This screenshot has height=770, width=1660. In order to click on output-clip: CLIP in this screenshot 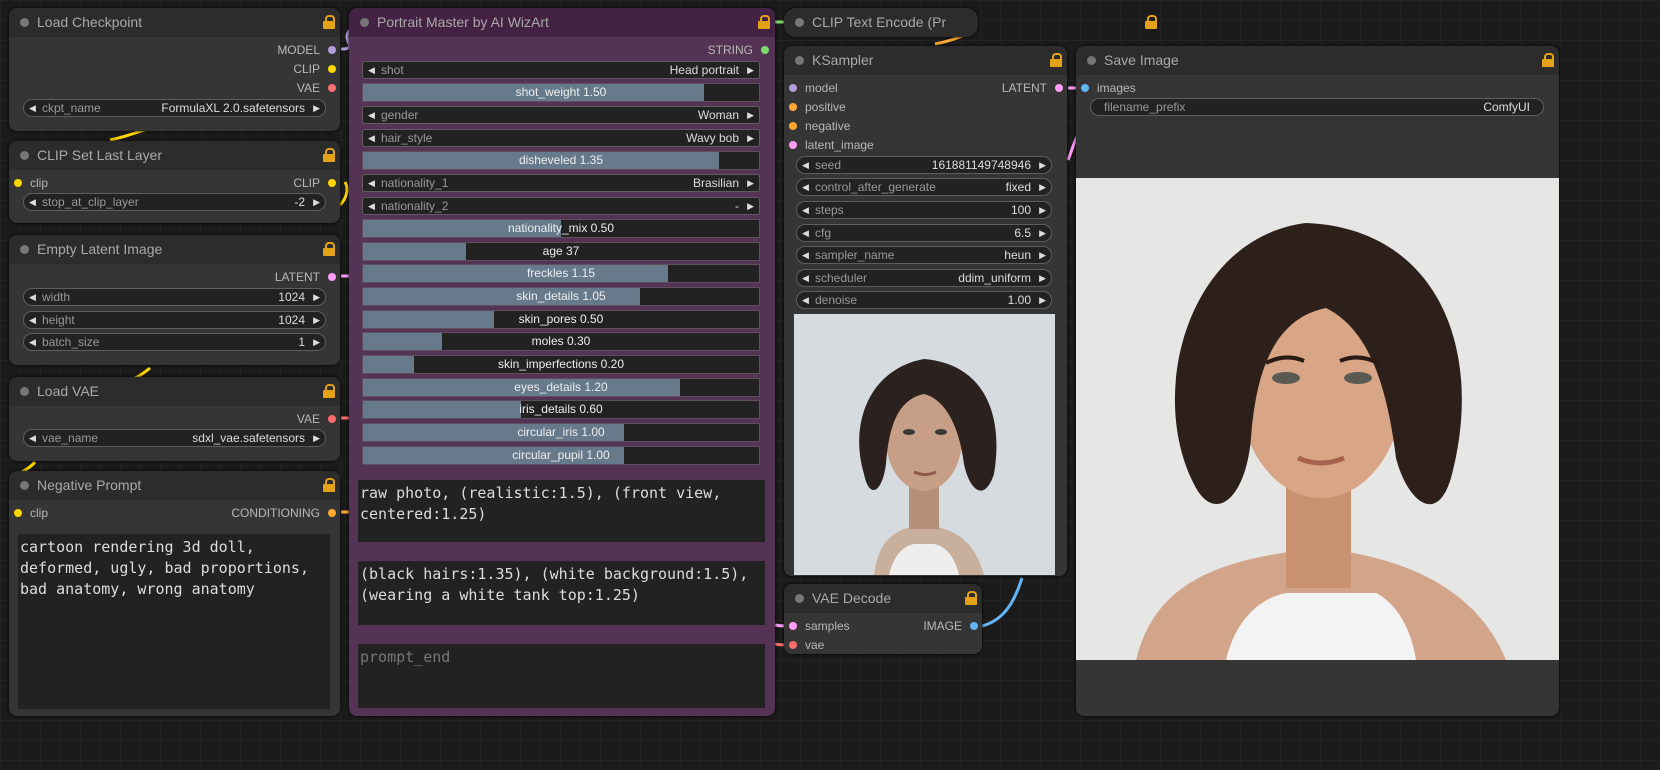, I will do `click(314, 69)`.